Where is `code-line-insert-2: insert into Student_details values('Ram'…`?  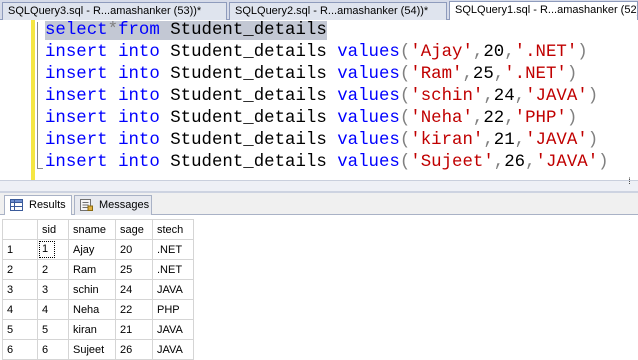
code-line-insert-2: insert into Student_details values('Ram'… is located at coordinates (311, 75).